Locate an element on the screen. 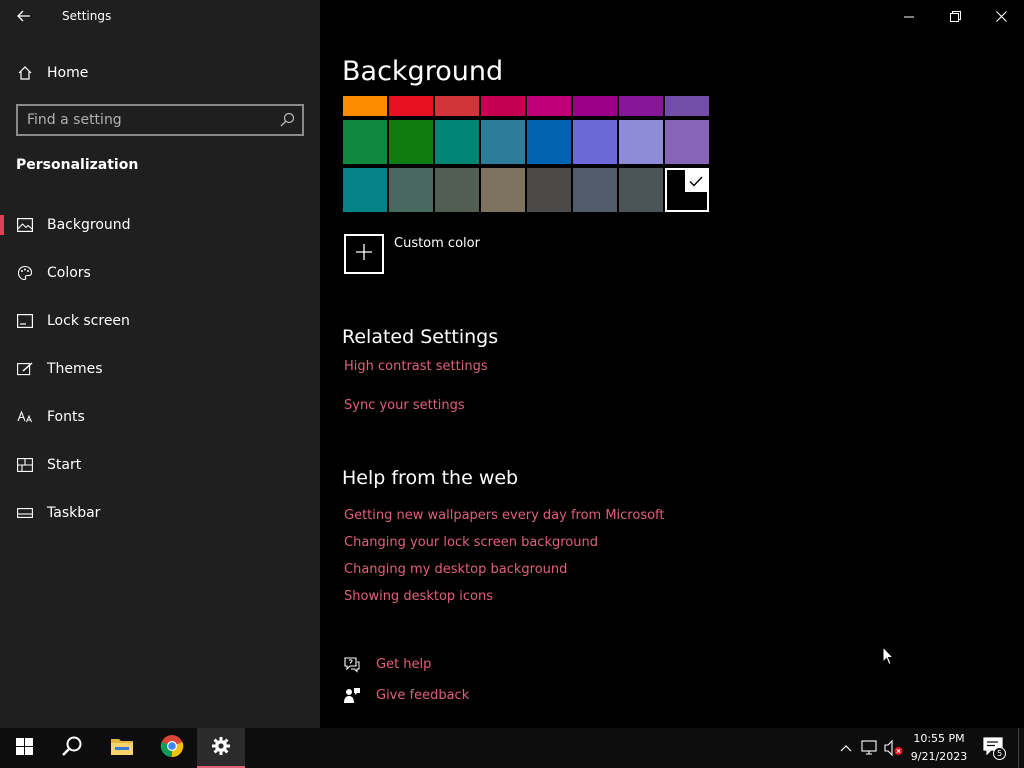 Image resolution: width=1024 pixels, height=768 pixels. get-help-link: Get help is located at coordinates (403, 664).